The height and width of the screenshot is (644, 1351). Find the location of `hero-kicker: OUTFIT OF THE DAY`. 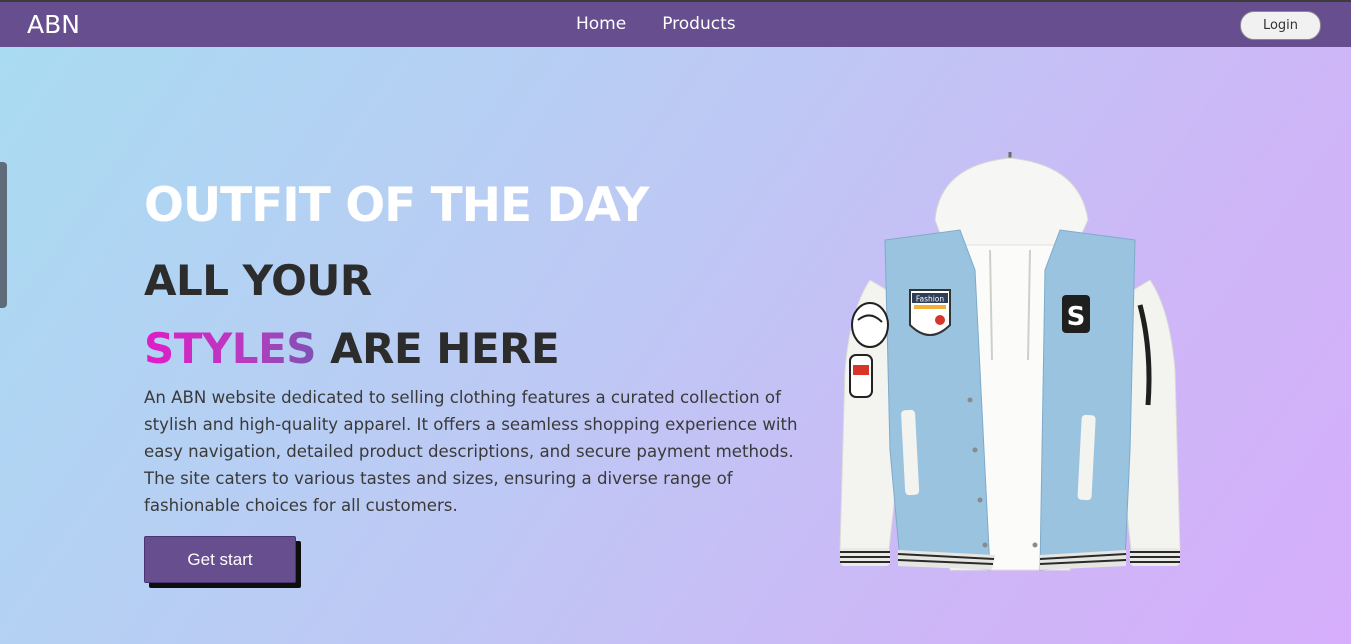

hero-kicker: OUTFIT OF THE DAY is located at coordinates (396, 205).